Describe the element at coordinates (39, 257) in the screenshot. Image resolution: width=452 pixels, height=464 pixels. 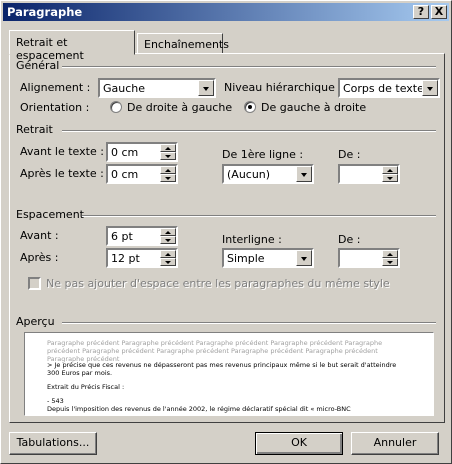
I see `spacing-after-label: Après :` at that location.